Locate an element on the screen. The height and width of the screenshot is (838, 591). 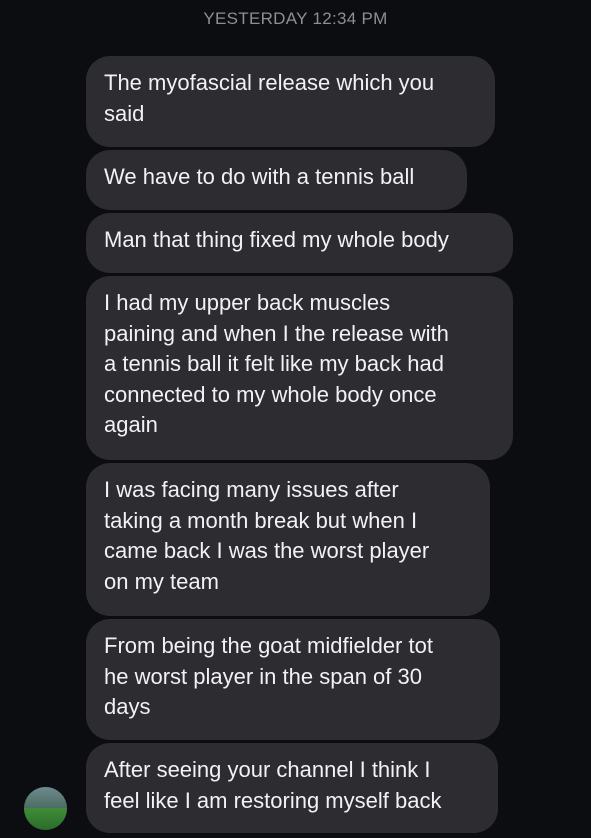
message-bubble: The myofascial release which you said is located at coordinates (290, 101).